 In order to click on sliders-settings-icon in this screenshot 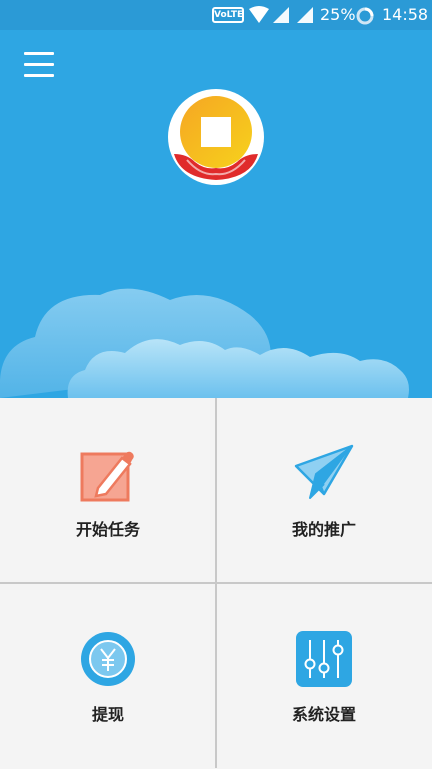, I will do `click(324, 659)`.